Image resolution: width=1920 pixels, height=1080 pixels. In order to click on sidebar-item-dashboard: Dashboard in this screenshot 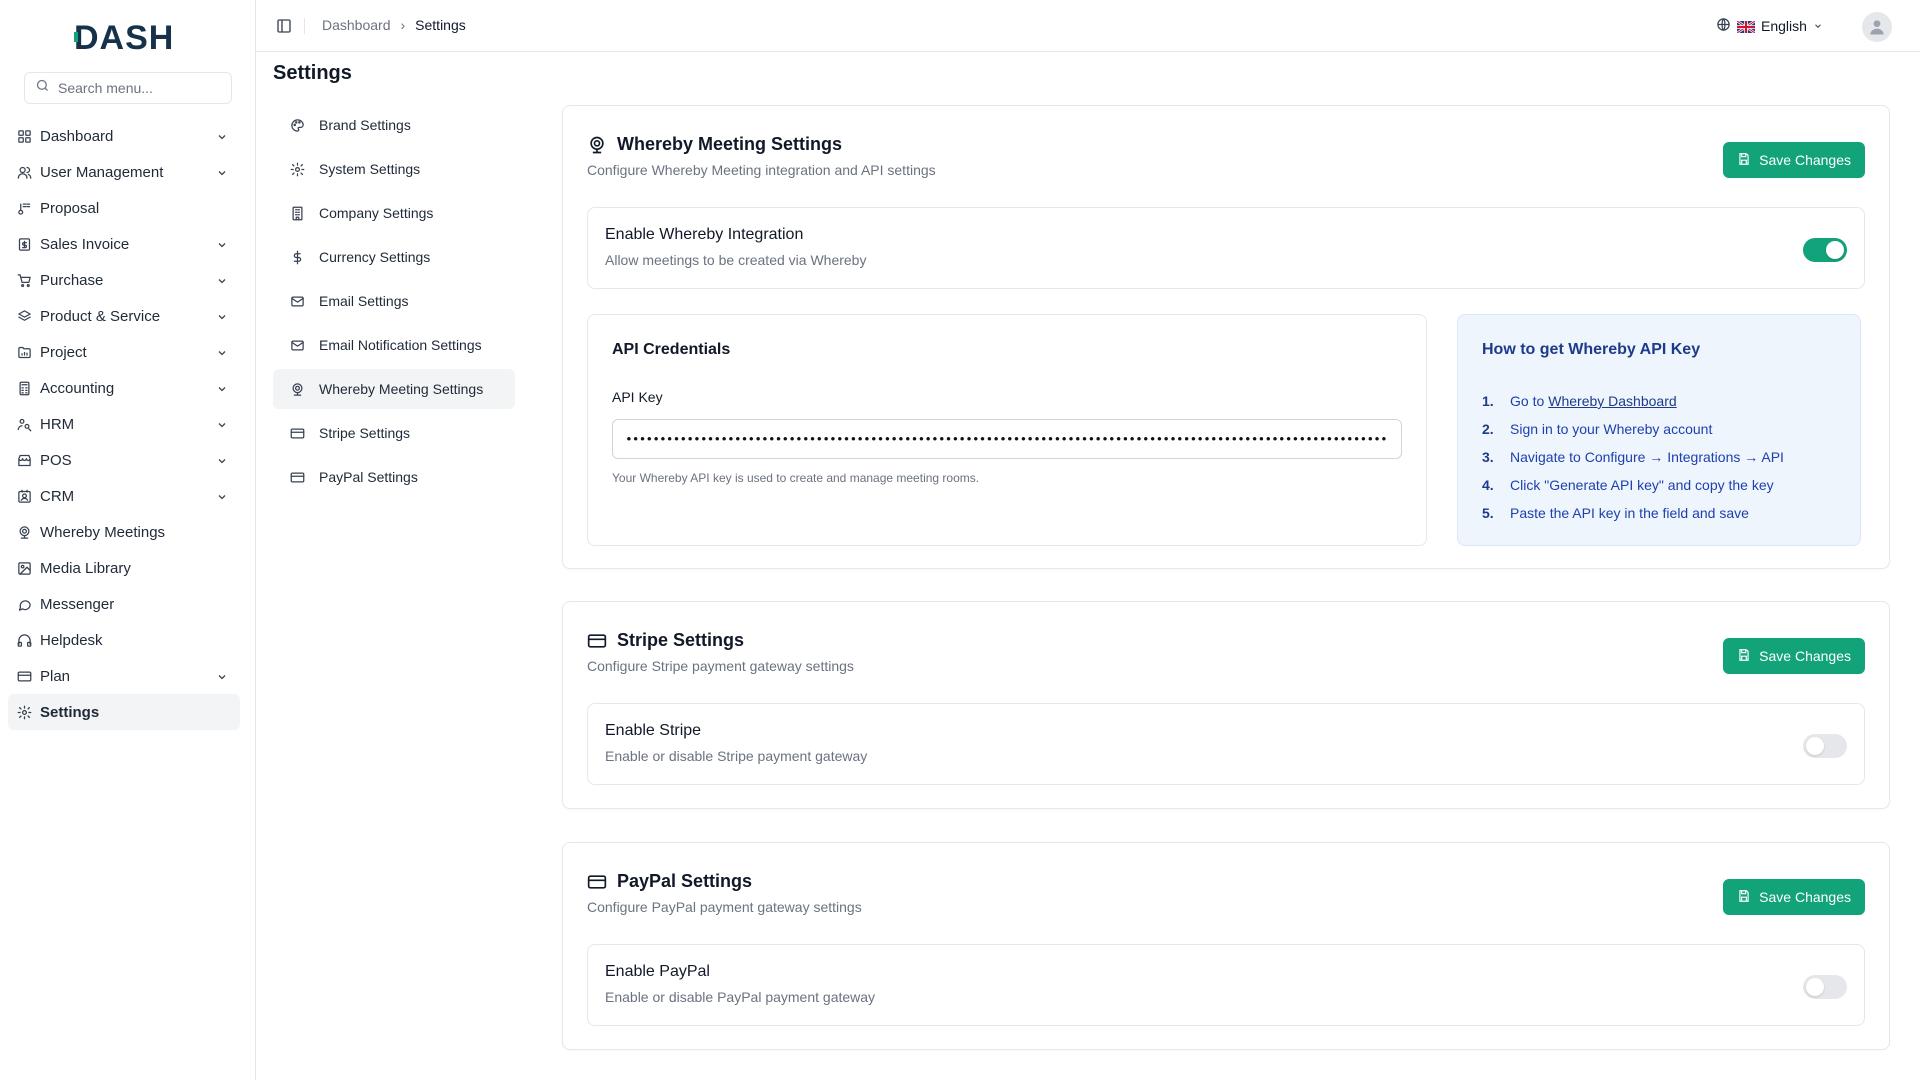, I will do `click(124, 136)`.